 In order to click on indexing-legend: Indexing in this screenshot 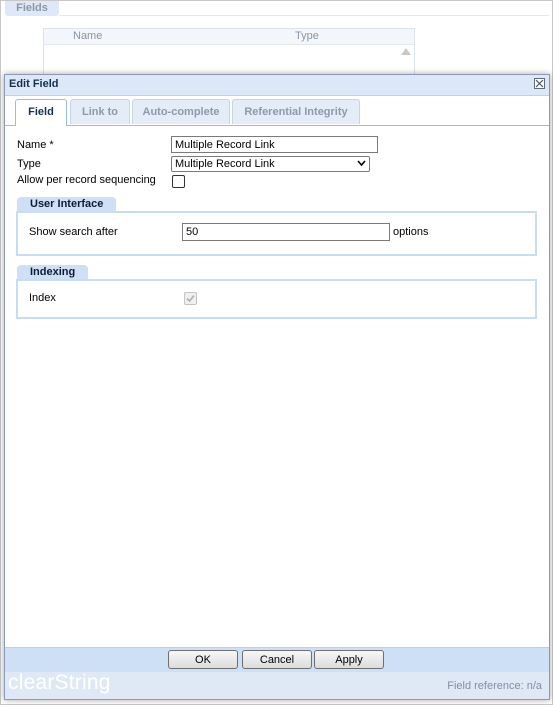, I will do `click(53, 272)`.